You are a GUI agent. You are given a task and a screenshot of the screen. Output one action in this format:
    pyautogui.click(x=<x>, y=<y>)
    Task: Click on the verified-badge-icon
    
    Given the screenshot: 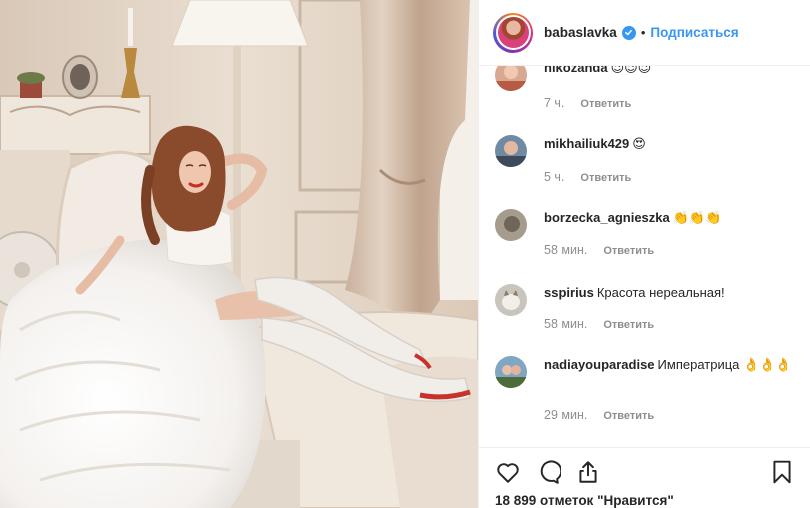 What is the action you would take?
    pyautogui.click(x=628, y=32)
    